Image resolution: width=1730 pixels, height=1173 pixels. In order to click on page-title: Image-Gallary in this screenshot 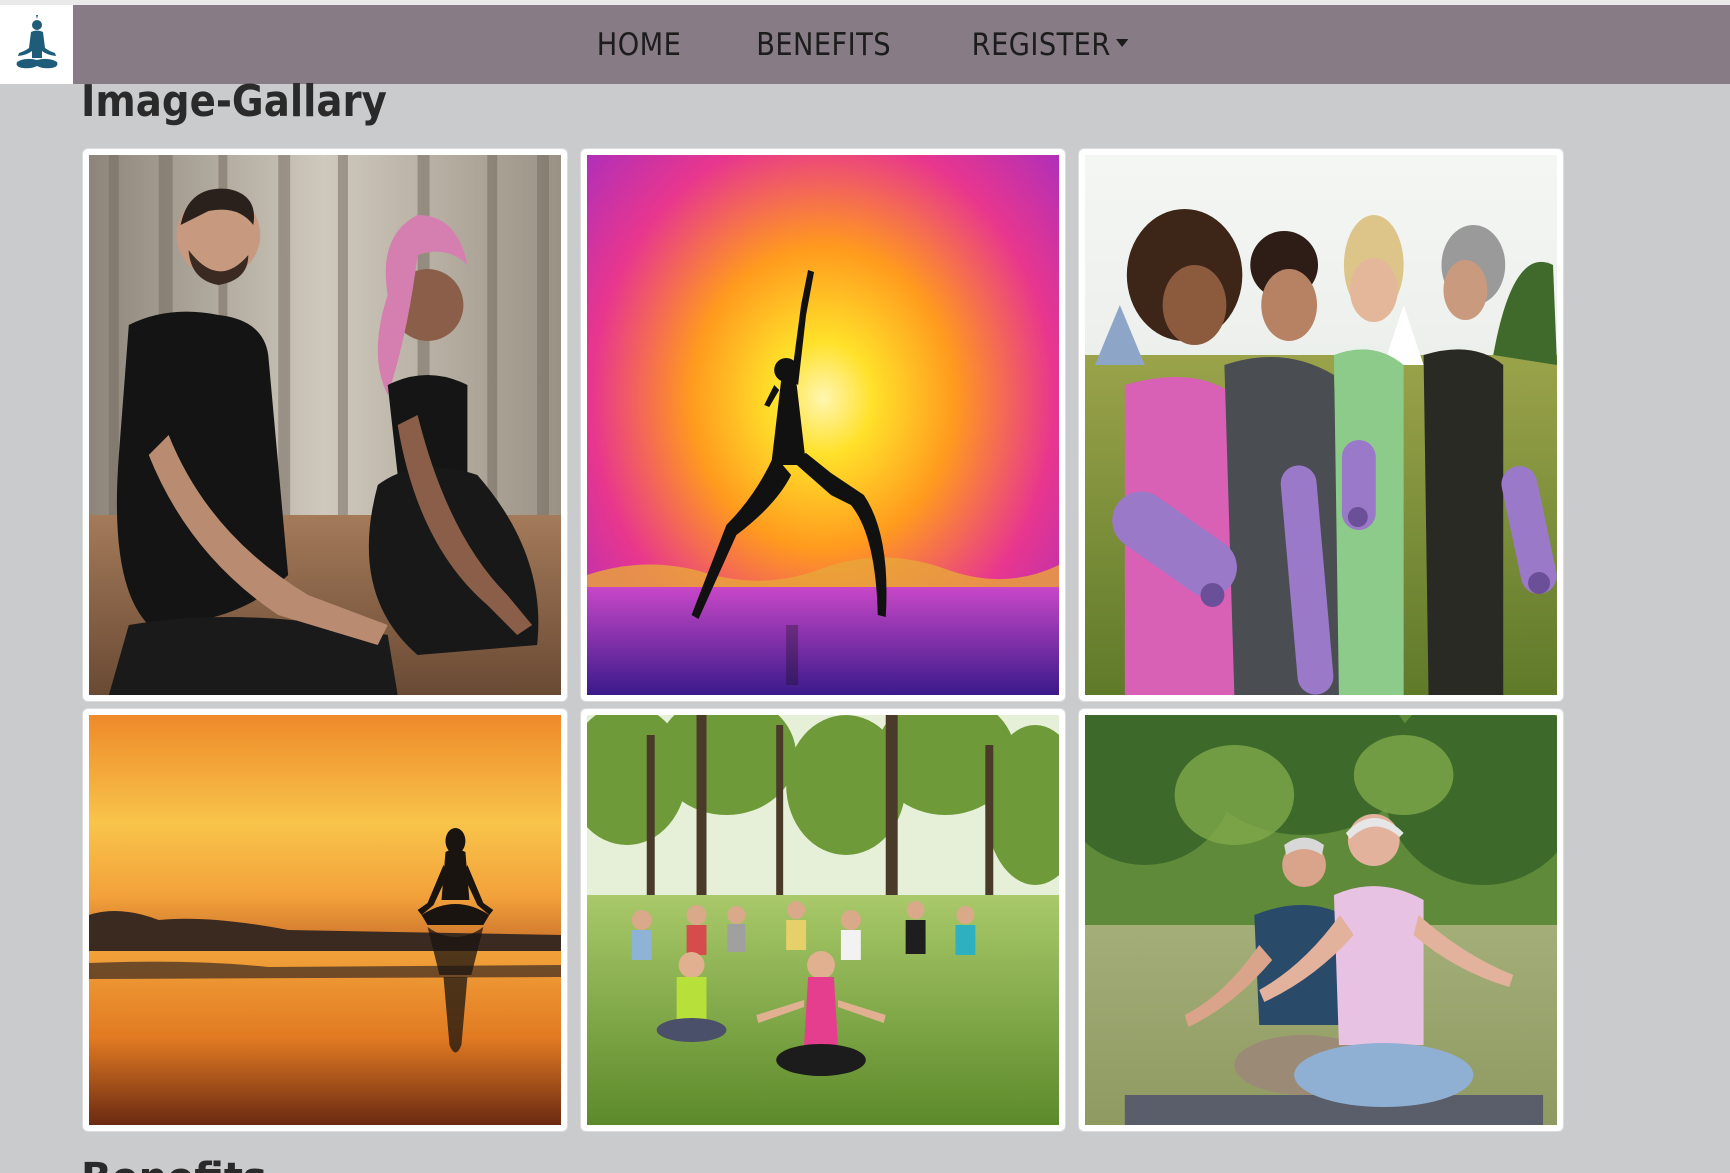, I will do `click(234, 101)`.